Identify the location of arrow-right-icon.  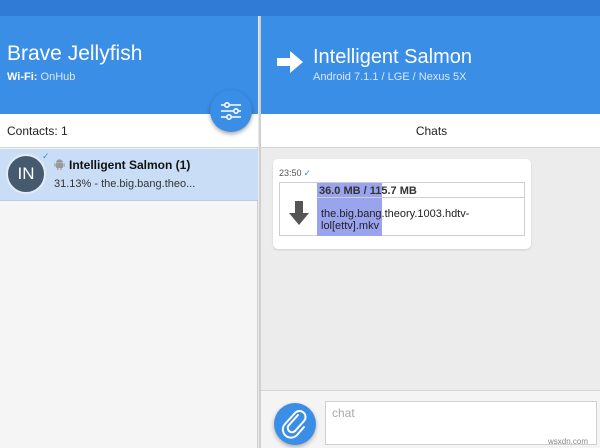
(290, 62).